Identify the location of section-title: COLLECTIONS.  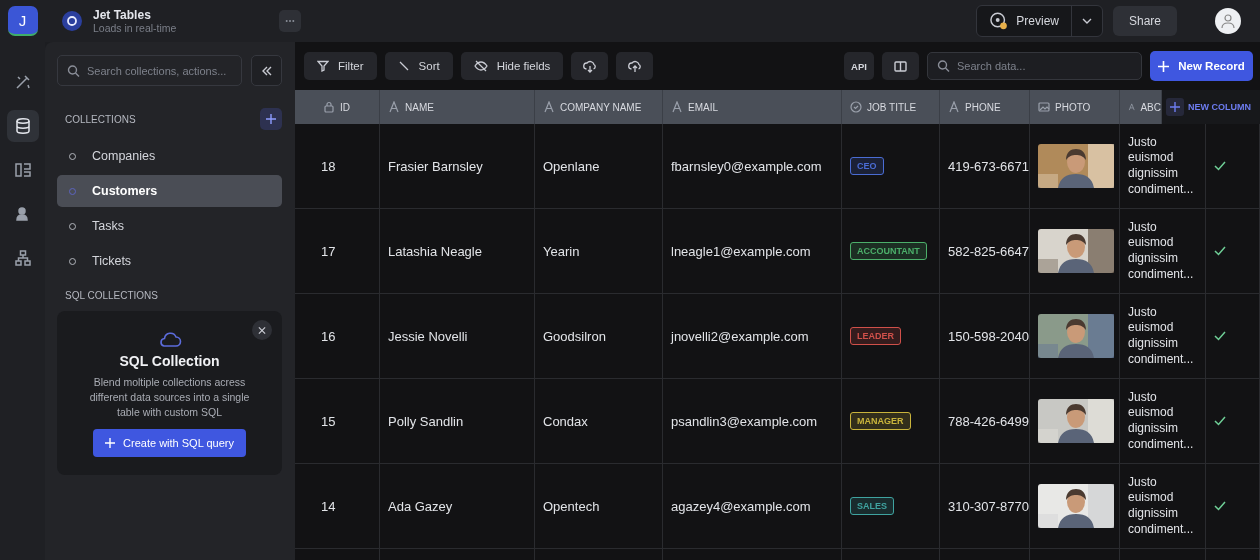
(100, 119).